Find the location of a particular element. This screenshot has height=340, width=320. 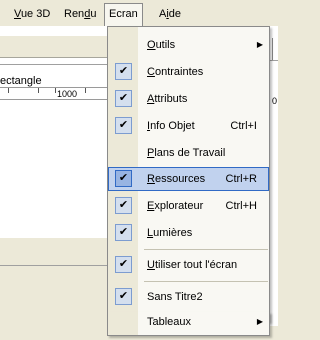

menu-item-tableaux-row: Tableaux ▶ is located at coordinates (188, 324).